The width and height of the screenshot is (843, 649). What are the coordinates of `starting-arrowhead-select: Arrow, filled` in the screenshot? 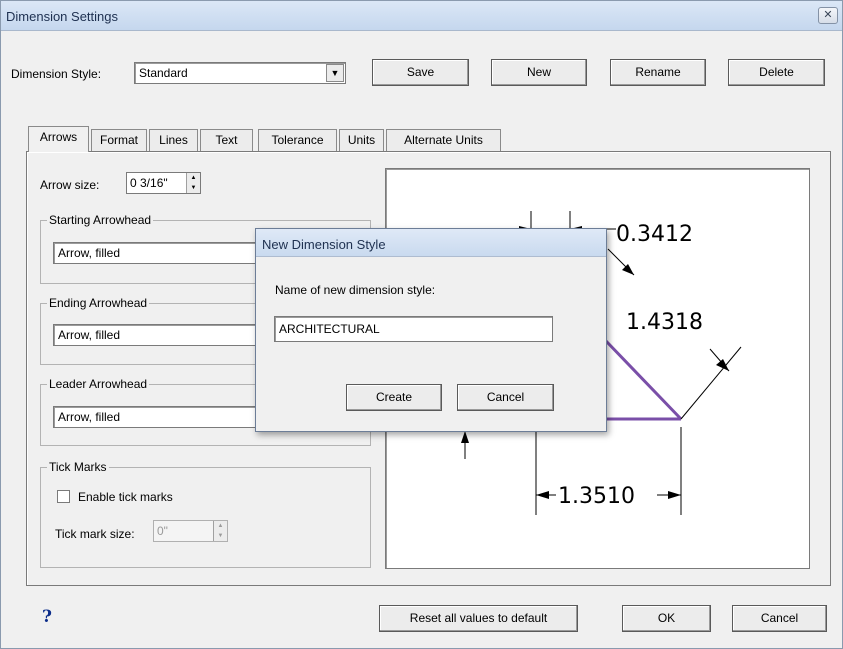 It's located at (158, 253).